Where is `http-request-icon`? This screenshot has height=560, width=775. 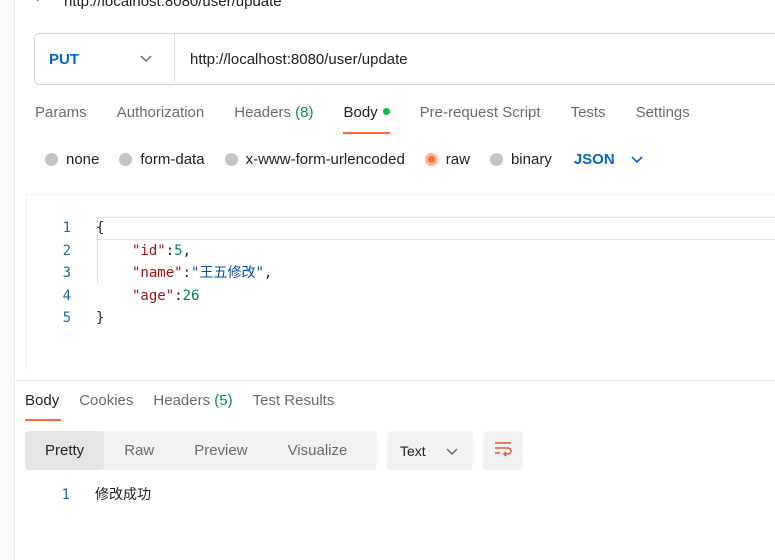 http-request-icon is located at coordinates (45, 5).